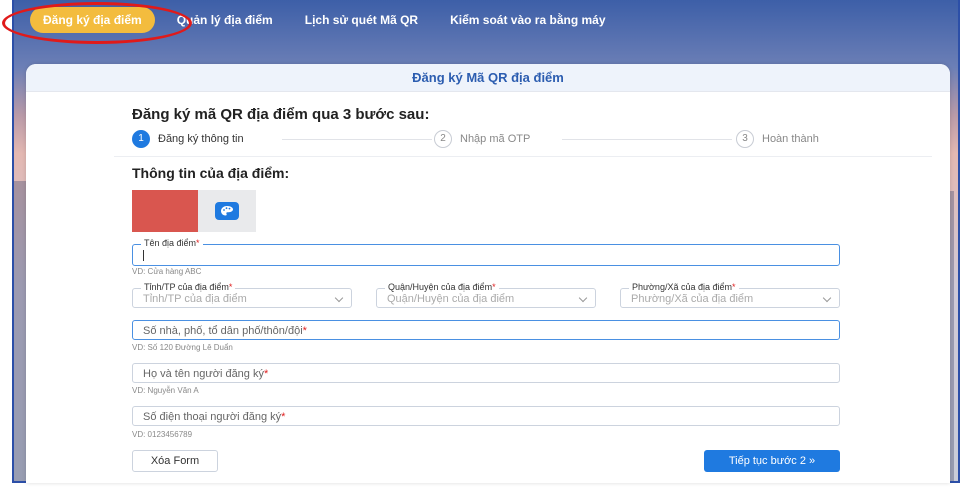 This screenshot has height=487, width=960. Describe the element at coordinates (486, 252) in the screenshot. I see `location-name-input: Tên địa điểm*` at that location.